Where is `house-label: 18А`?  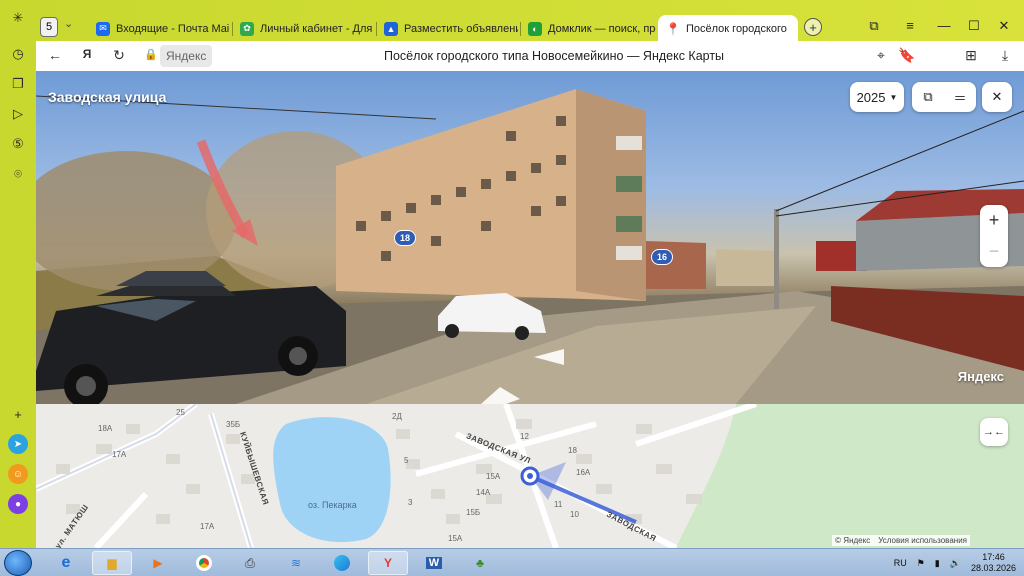 house-label: 18А is located at coordinates (105, 428).